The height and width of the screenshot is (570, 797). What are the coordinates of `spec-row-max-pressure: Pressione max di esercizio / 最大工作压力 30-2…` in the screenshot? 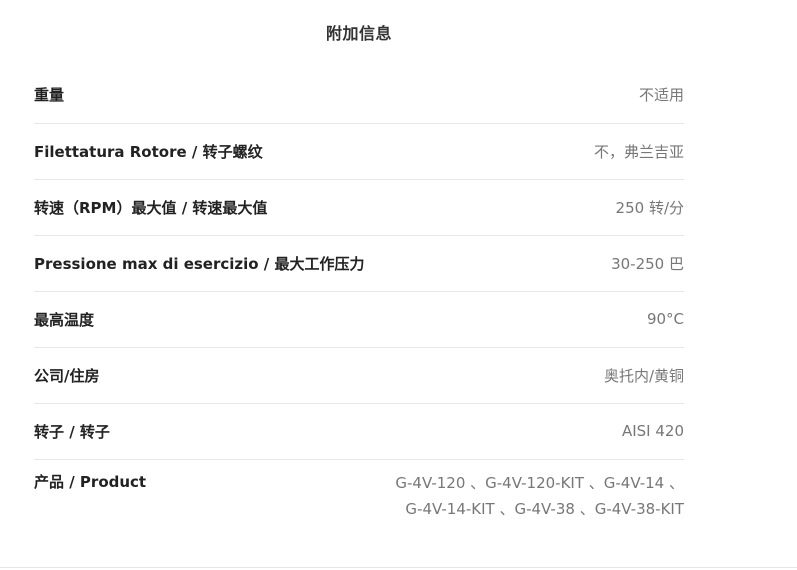 It's located at (359, 263).